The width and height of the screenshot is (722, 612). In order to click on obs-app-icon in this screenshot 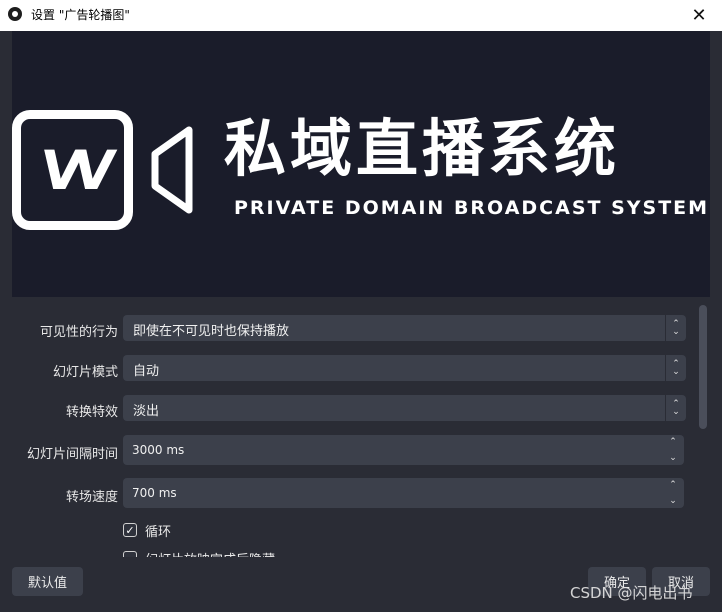, I will do `click(15, 14)`.